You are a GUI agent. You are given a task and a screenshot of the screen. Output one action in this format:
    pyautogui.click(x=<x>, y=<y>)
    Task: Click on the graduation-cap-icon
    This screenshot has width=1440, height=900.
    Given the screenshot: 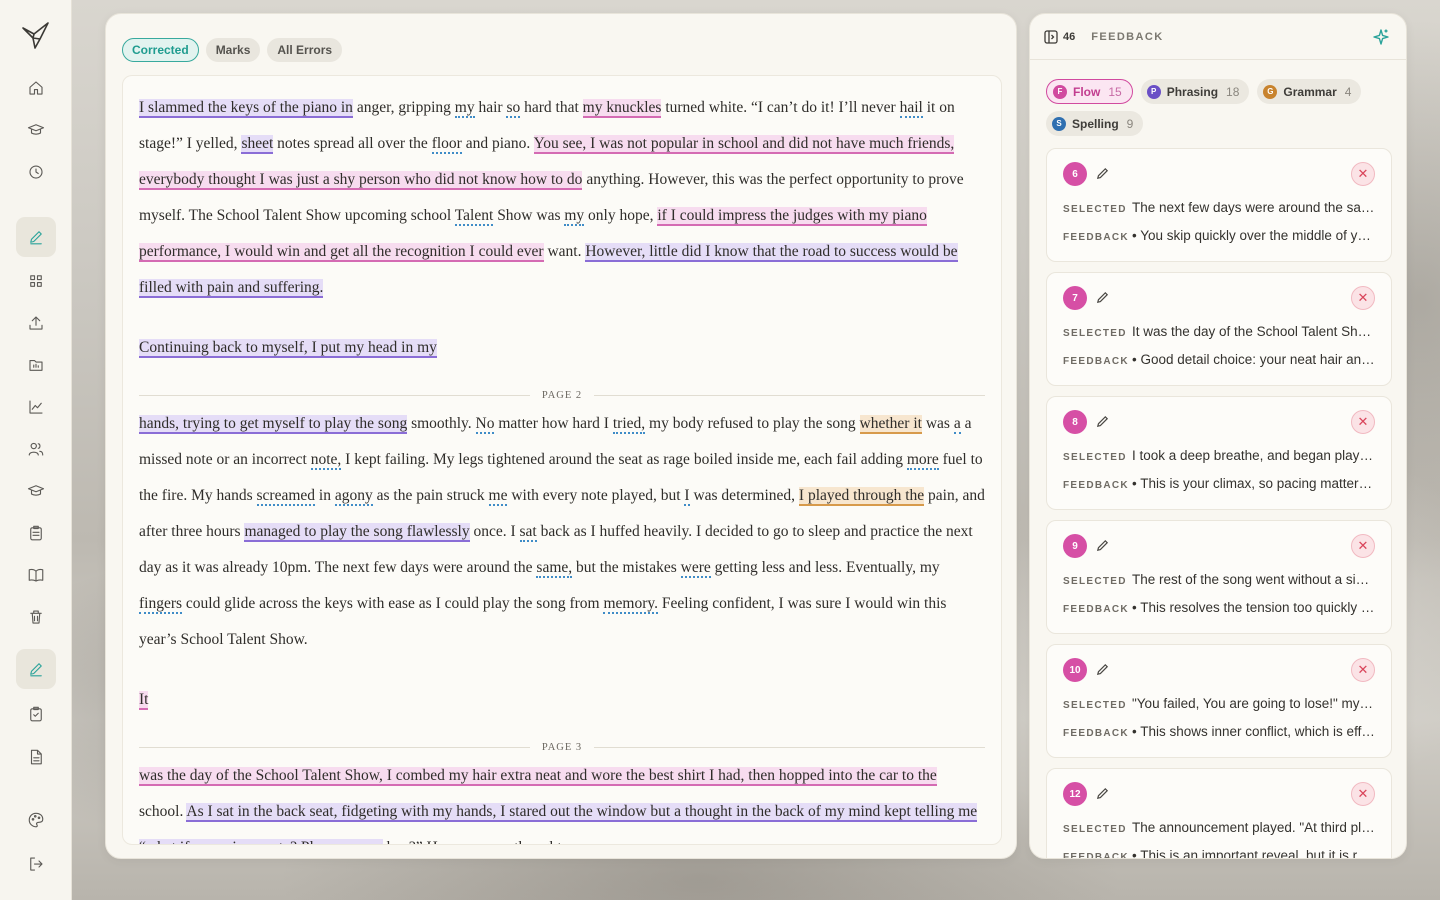 What is the action you would take?
    pyautogui.click(x=36, y=130)
    